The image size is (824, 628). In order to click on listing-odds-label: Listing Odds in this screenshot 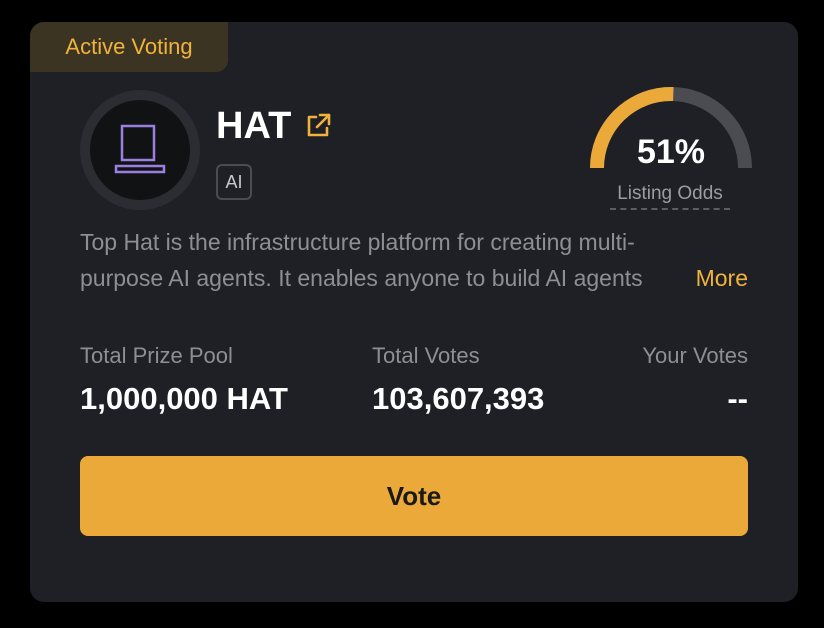, I will do `click(670, 196)`.